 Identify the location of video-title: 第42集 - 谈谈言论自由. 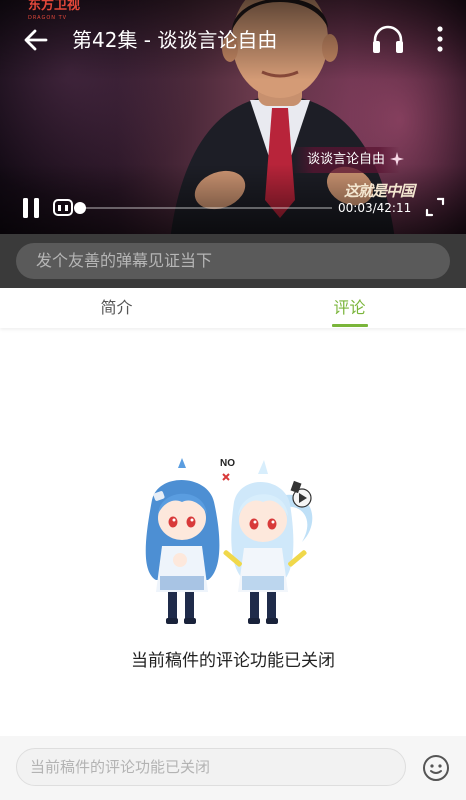
(175, 40).